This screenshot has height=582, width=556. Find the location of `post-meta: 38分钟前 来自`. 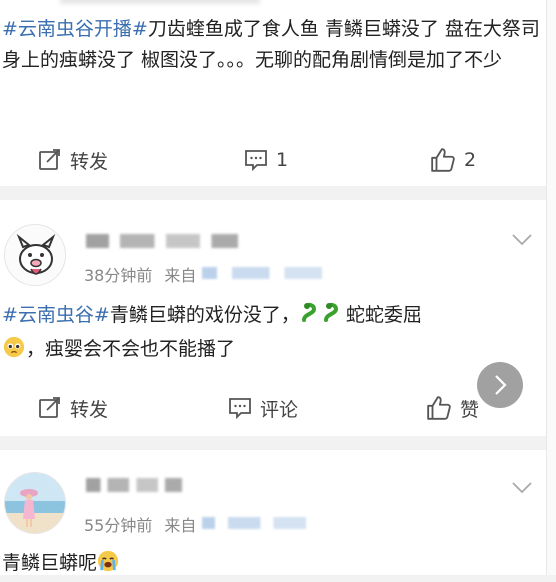

post-meta: 38分钟前 来自 is located at coordinates (218, 274).